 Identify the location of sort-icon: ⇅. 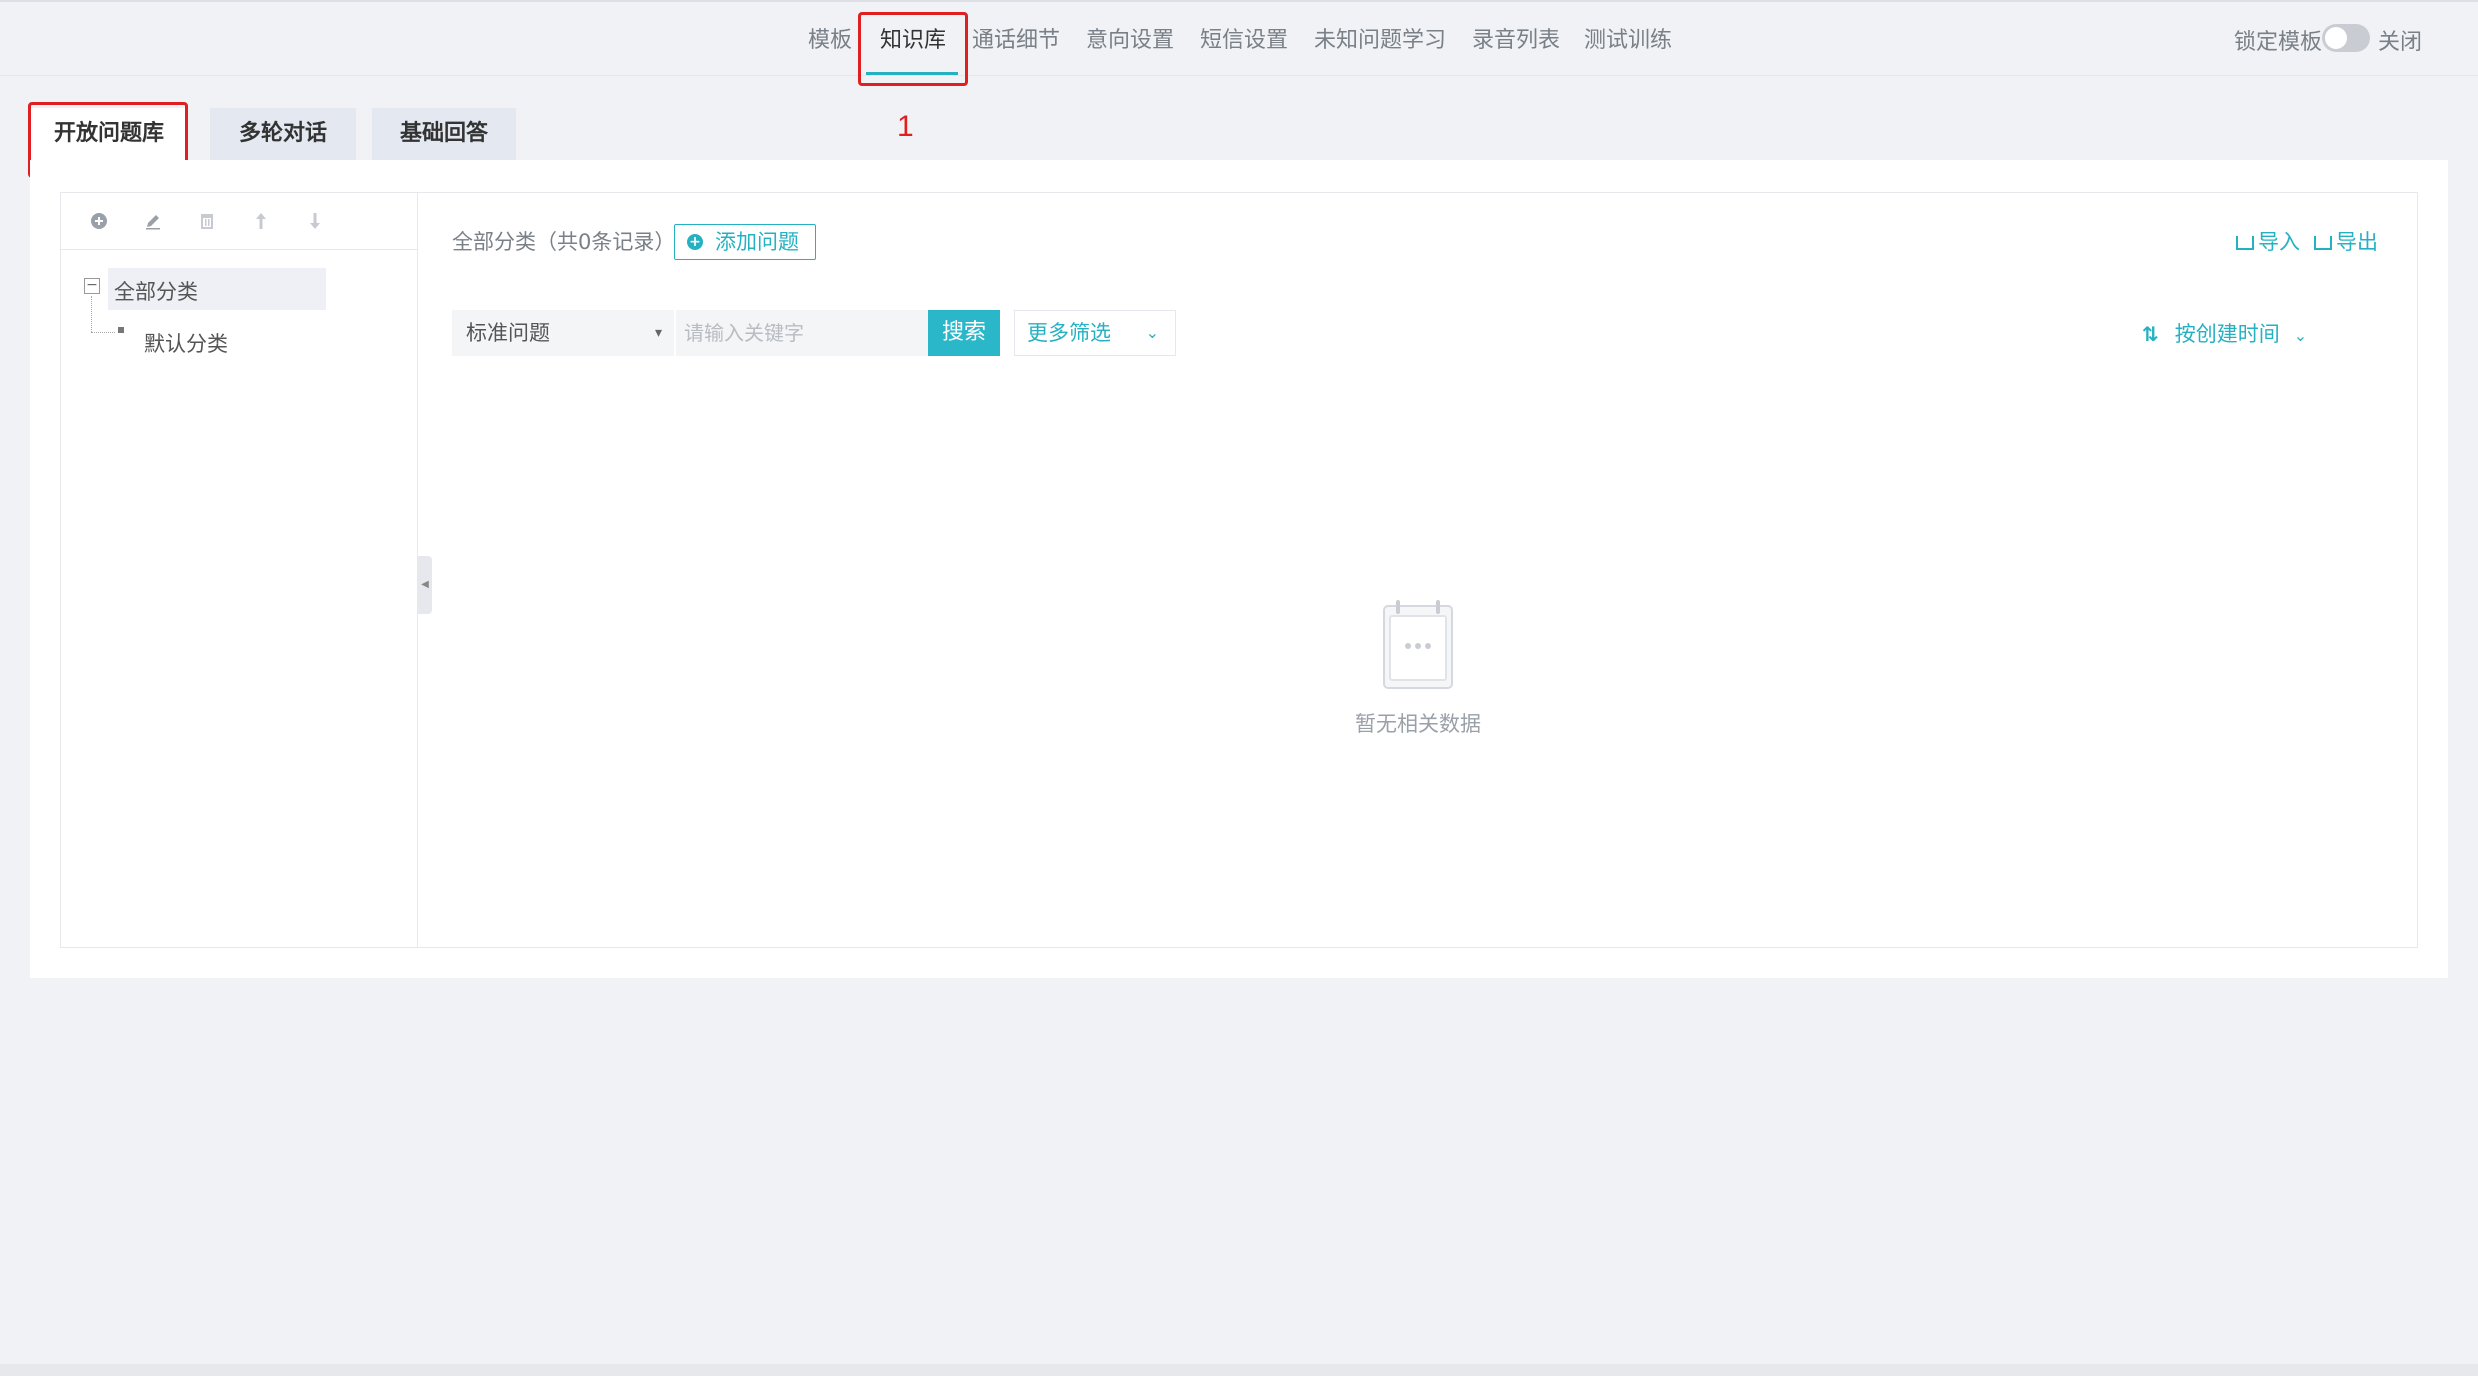
(2150, 334).